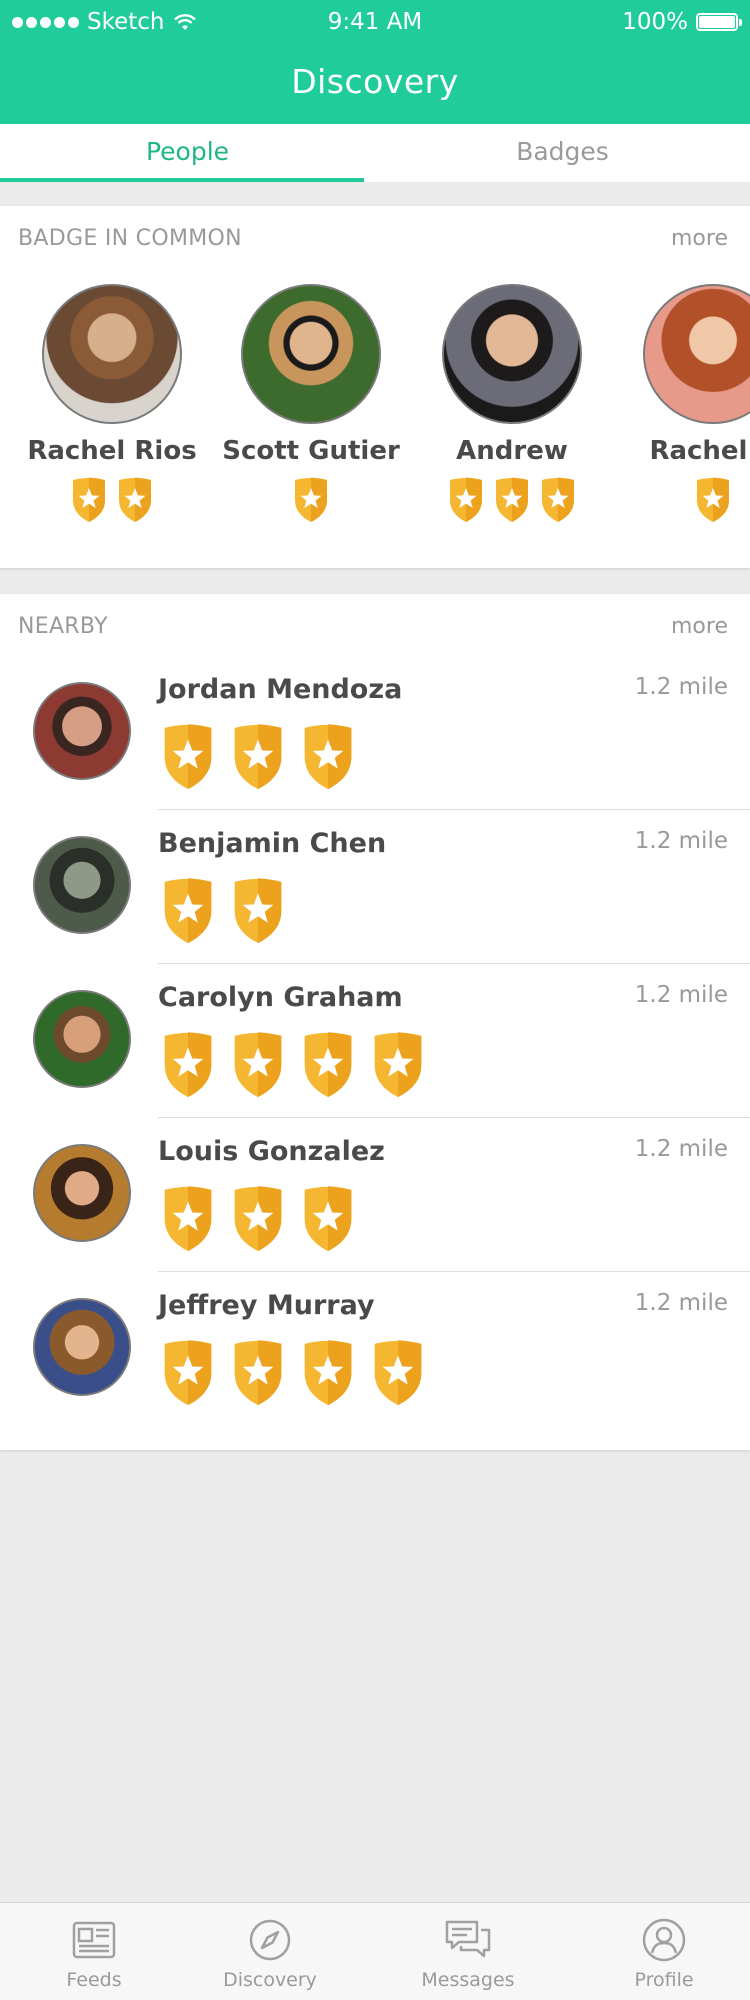 The height and width of the screenshot is (2000, 750). I want to click on status-bar: Sketch 9:41 AM 100%, so click(375, 22).